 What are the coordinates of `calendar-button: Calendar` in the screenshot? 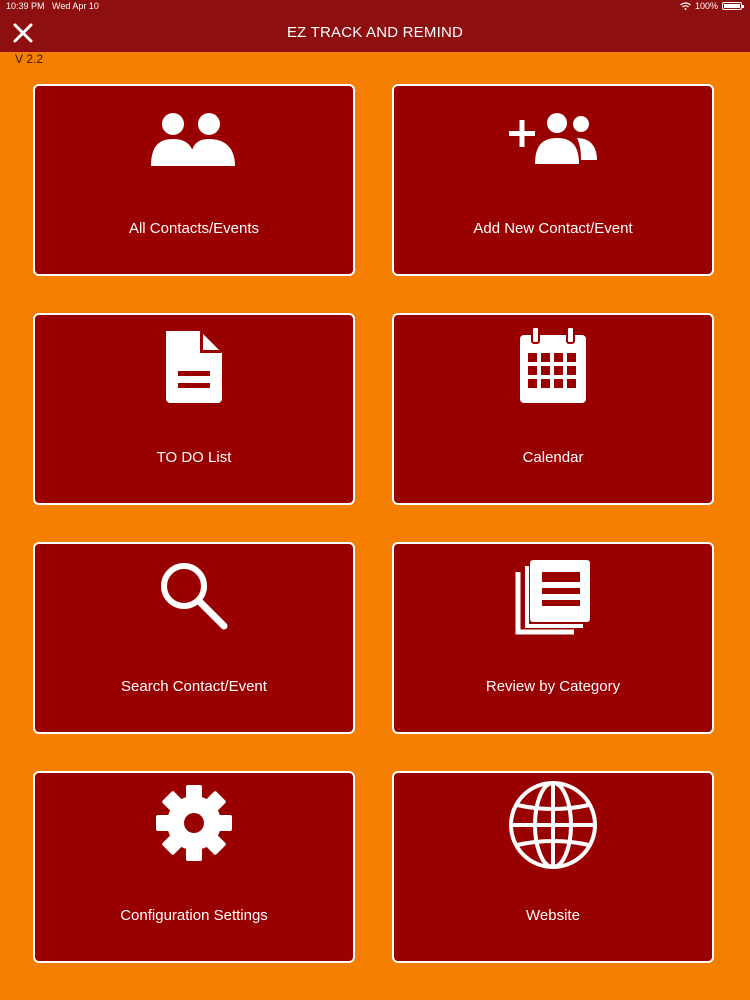 It's located at (553, 409).